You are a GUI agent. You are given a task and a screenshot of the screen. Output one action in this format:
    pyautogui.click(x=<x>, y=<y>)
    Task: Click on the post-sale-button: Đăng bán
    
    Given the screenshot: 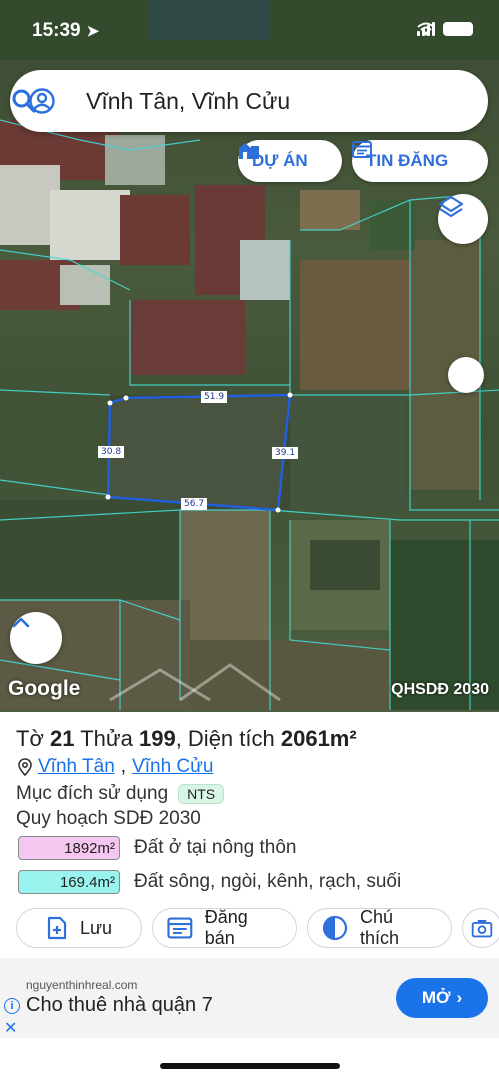 What is the action you would take?
    pyautogui.click(x=224, y=927)
    